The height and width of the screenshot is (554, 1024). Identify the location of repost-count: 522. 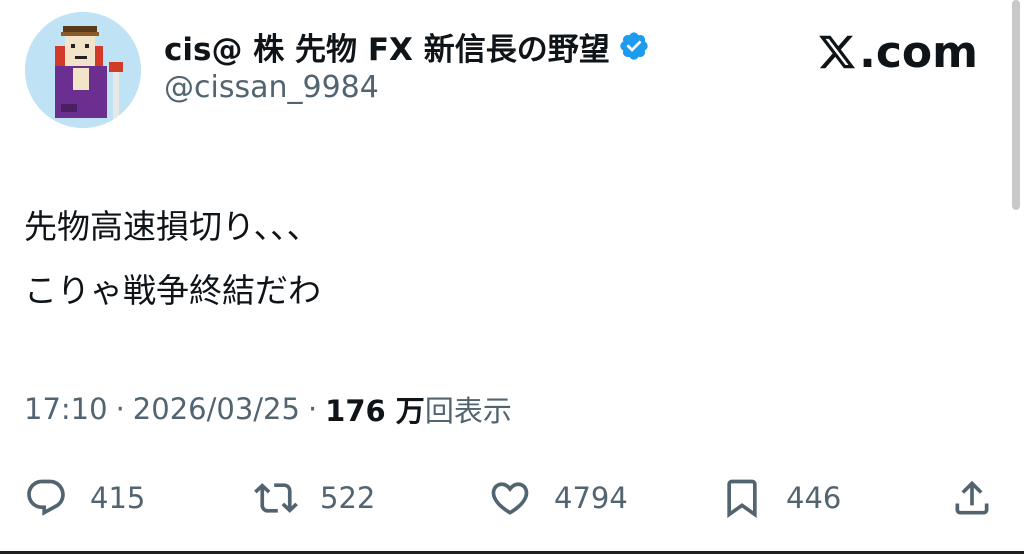
(348, 498).